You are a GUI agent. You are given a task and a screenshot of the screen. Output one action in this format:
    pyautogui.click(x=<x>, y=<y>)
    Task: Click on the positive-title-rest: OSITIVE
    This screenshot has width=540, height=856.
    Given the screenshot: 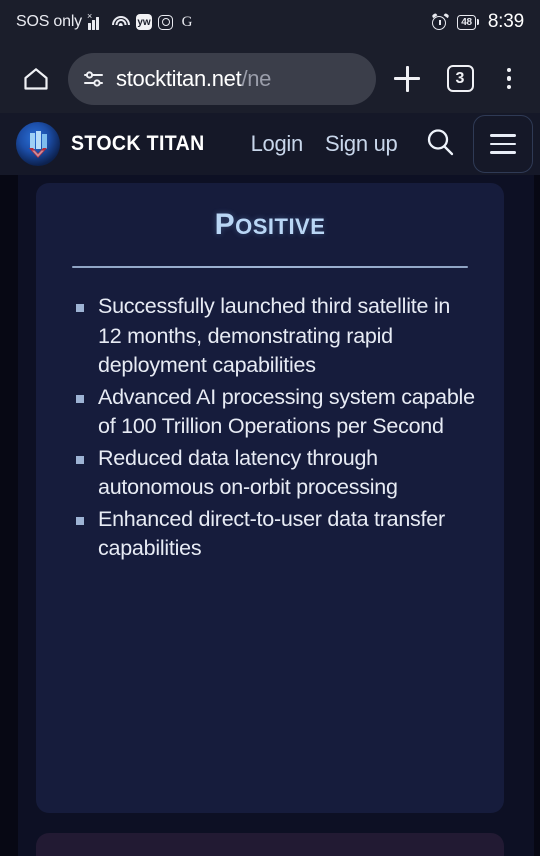 What is the action you would take?
    pyautogui.click(x=280, y=226)
    